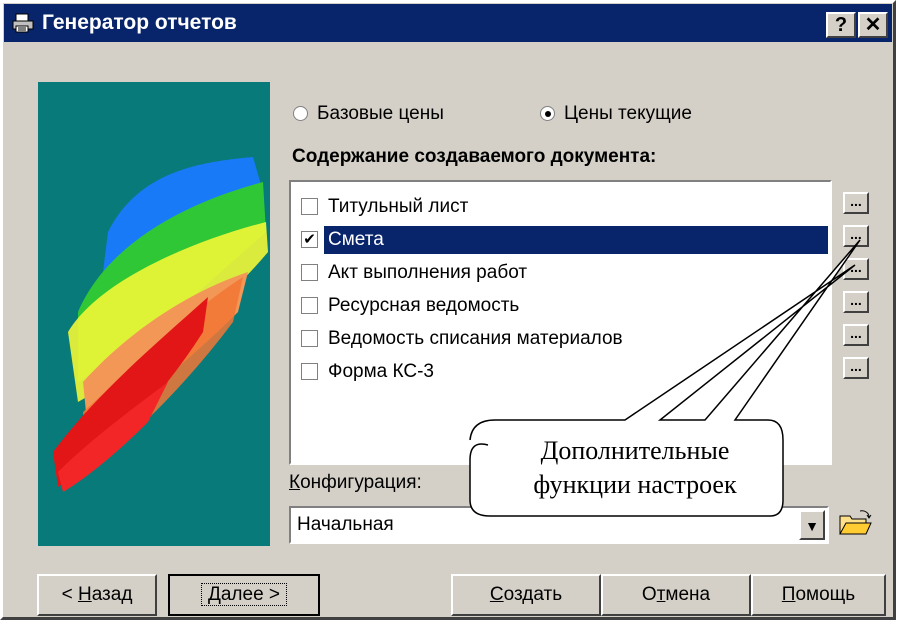 This screenshot has height=631, width=906. Describe the element at coordinates (818, 595) in the screenshot. I see `help-button: Помощь` at that location.